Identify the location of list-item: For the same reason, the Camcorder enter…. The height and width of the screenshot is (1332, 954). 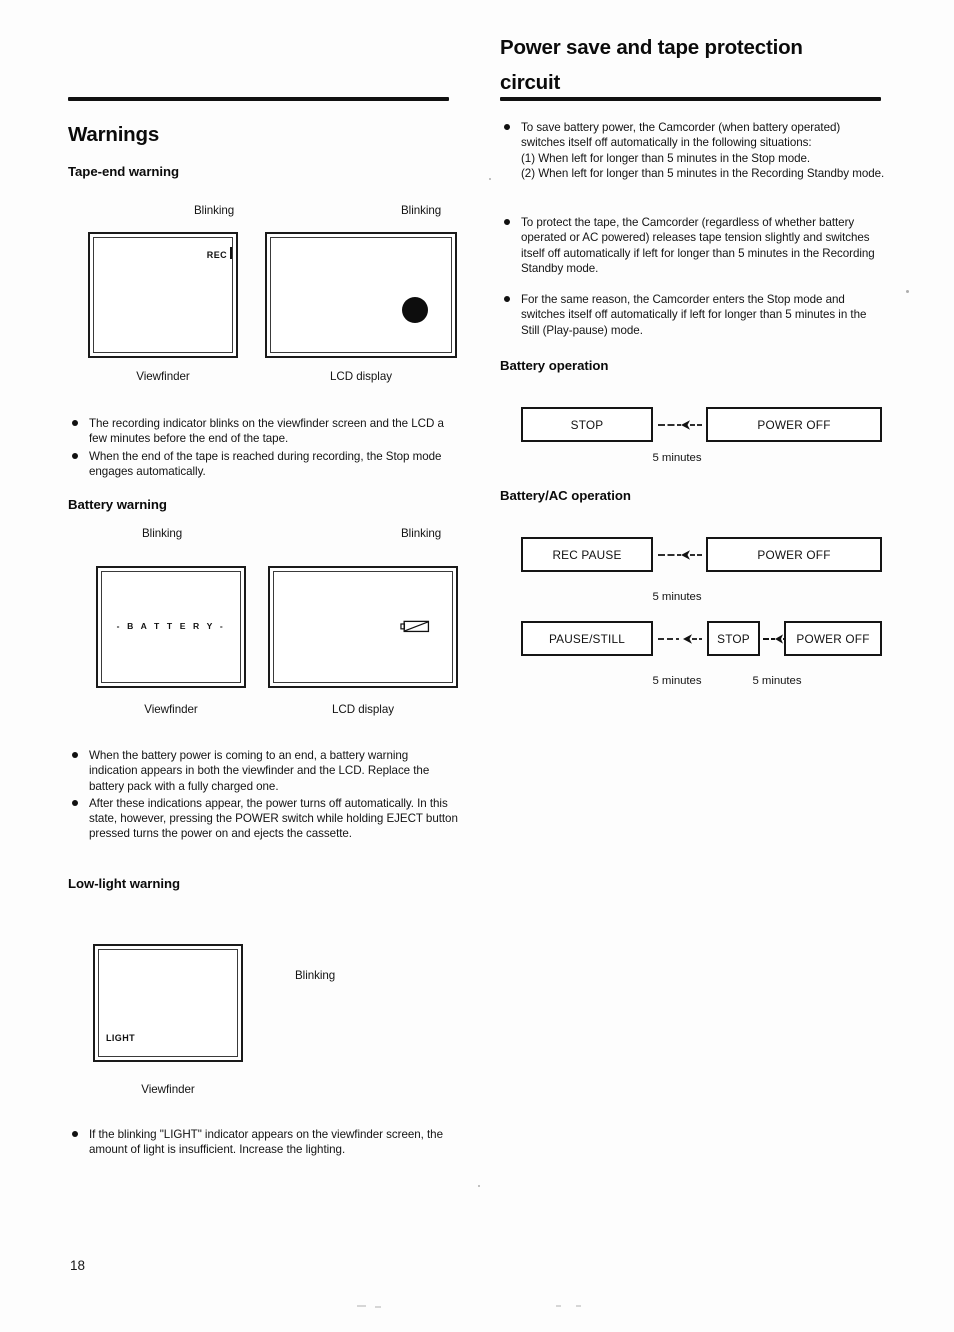
(694, 315).